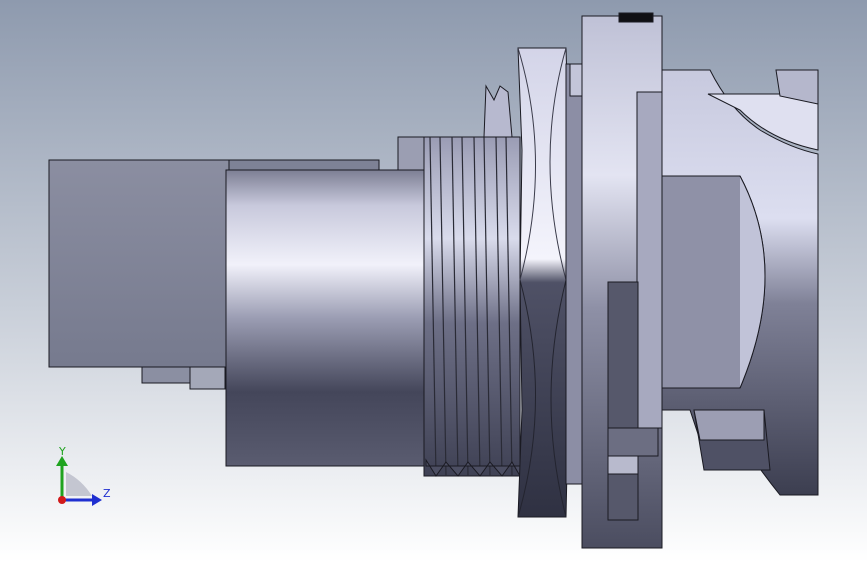 Image resolution: width=867 pixels, height=562 pixels. Describe the element at coordinates (62, 500) in the screenshot. I see `x-axis-dot` at that location.